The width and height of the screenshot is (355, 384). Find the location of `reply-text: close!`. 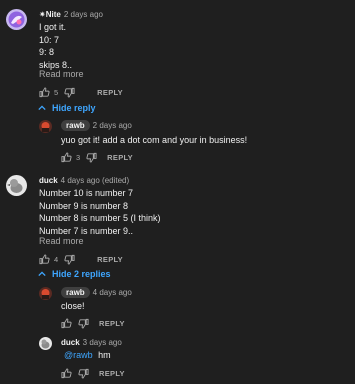

reply-text: close! is located at coordinates (73, 306).